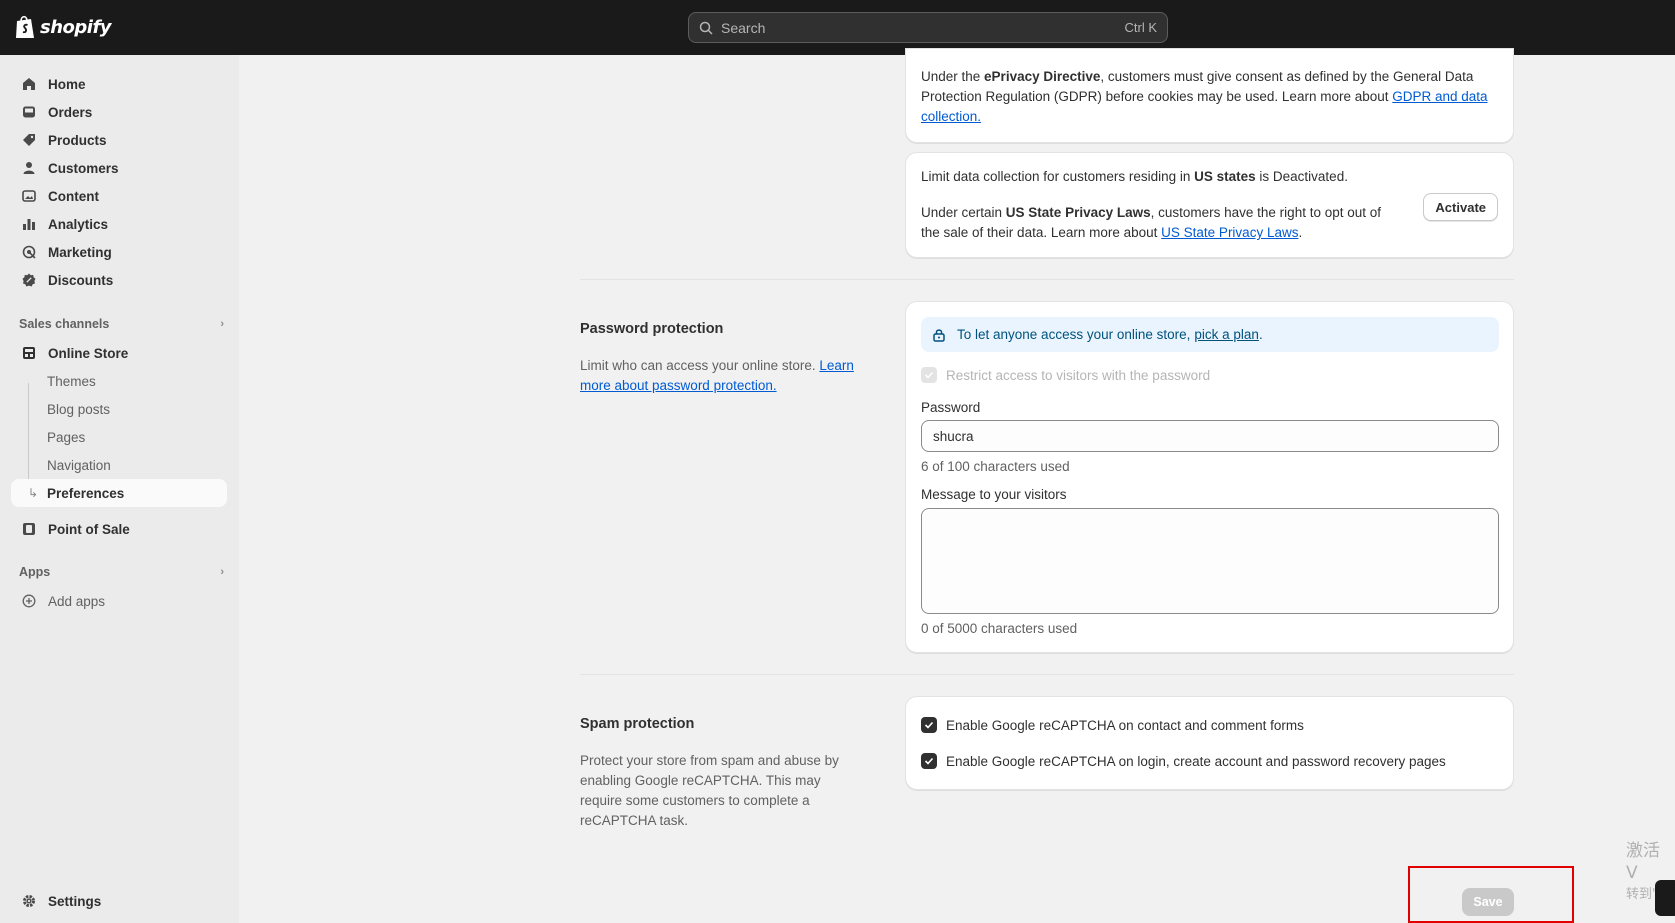 This screenshot has width=1675, height=923. What do you see at coordinates (25, 26) in the screenshot?
I see `shopify-bag-icon` at bounding box center [25, 26].